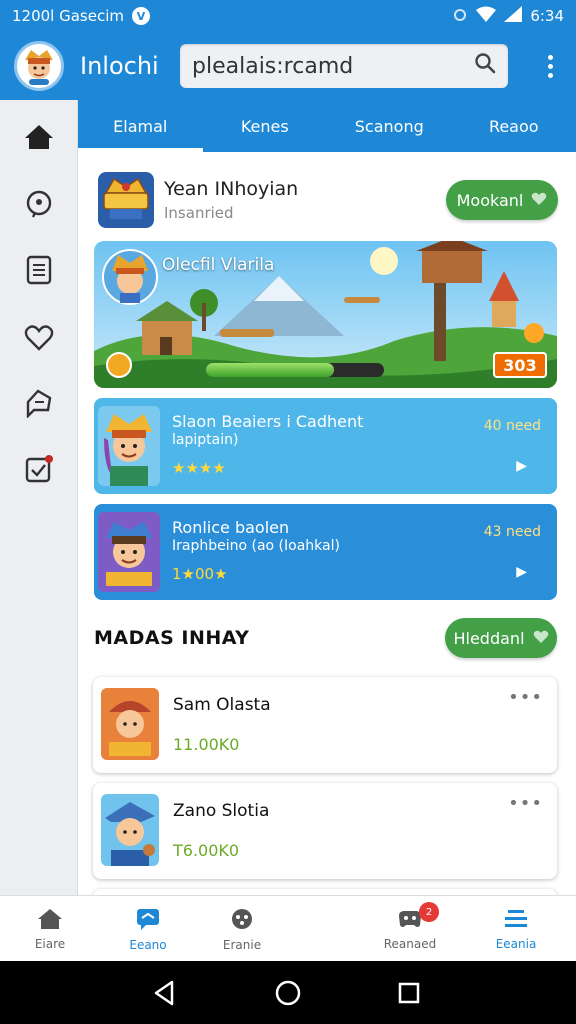 Image resolution: width=576 pixels, height=1024 pixels. I want to click on character-description: Iraphbeino (ao (Ioahkal), so click(256, 546).